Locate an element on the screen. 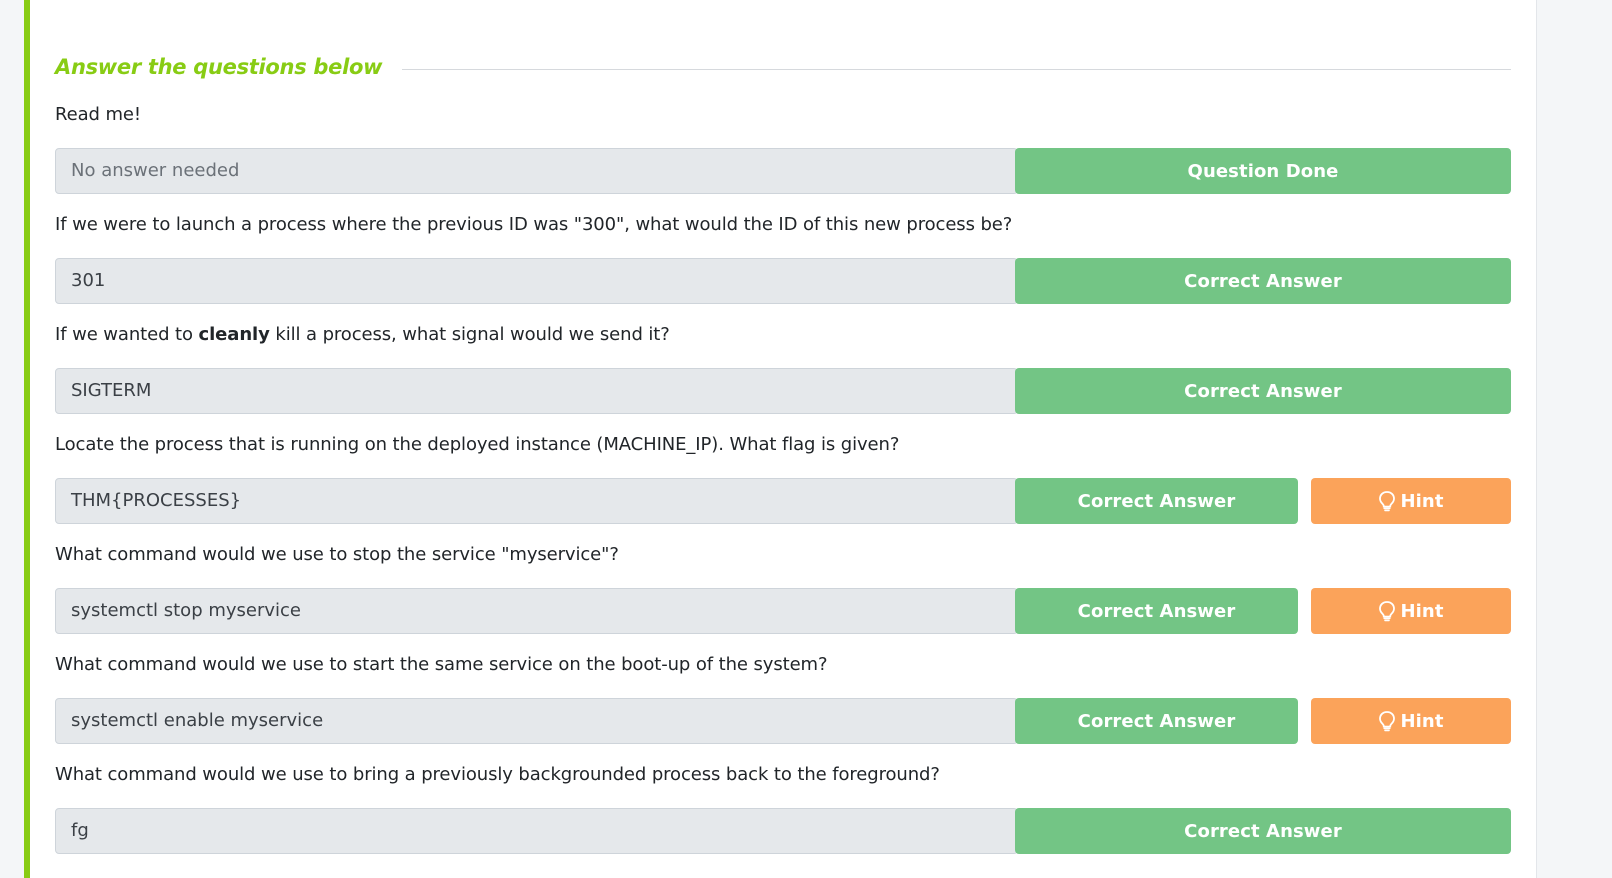  question-item: Read me! No answer needed Question Done is located at coordinates (783, 155).